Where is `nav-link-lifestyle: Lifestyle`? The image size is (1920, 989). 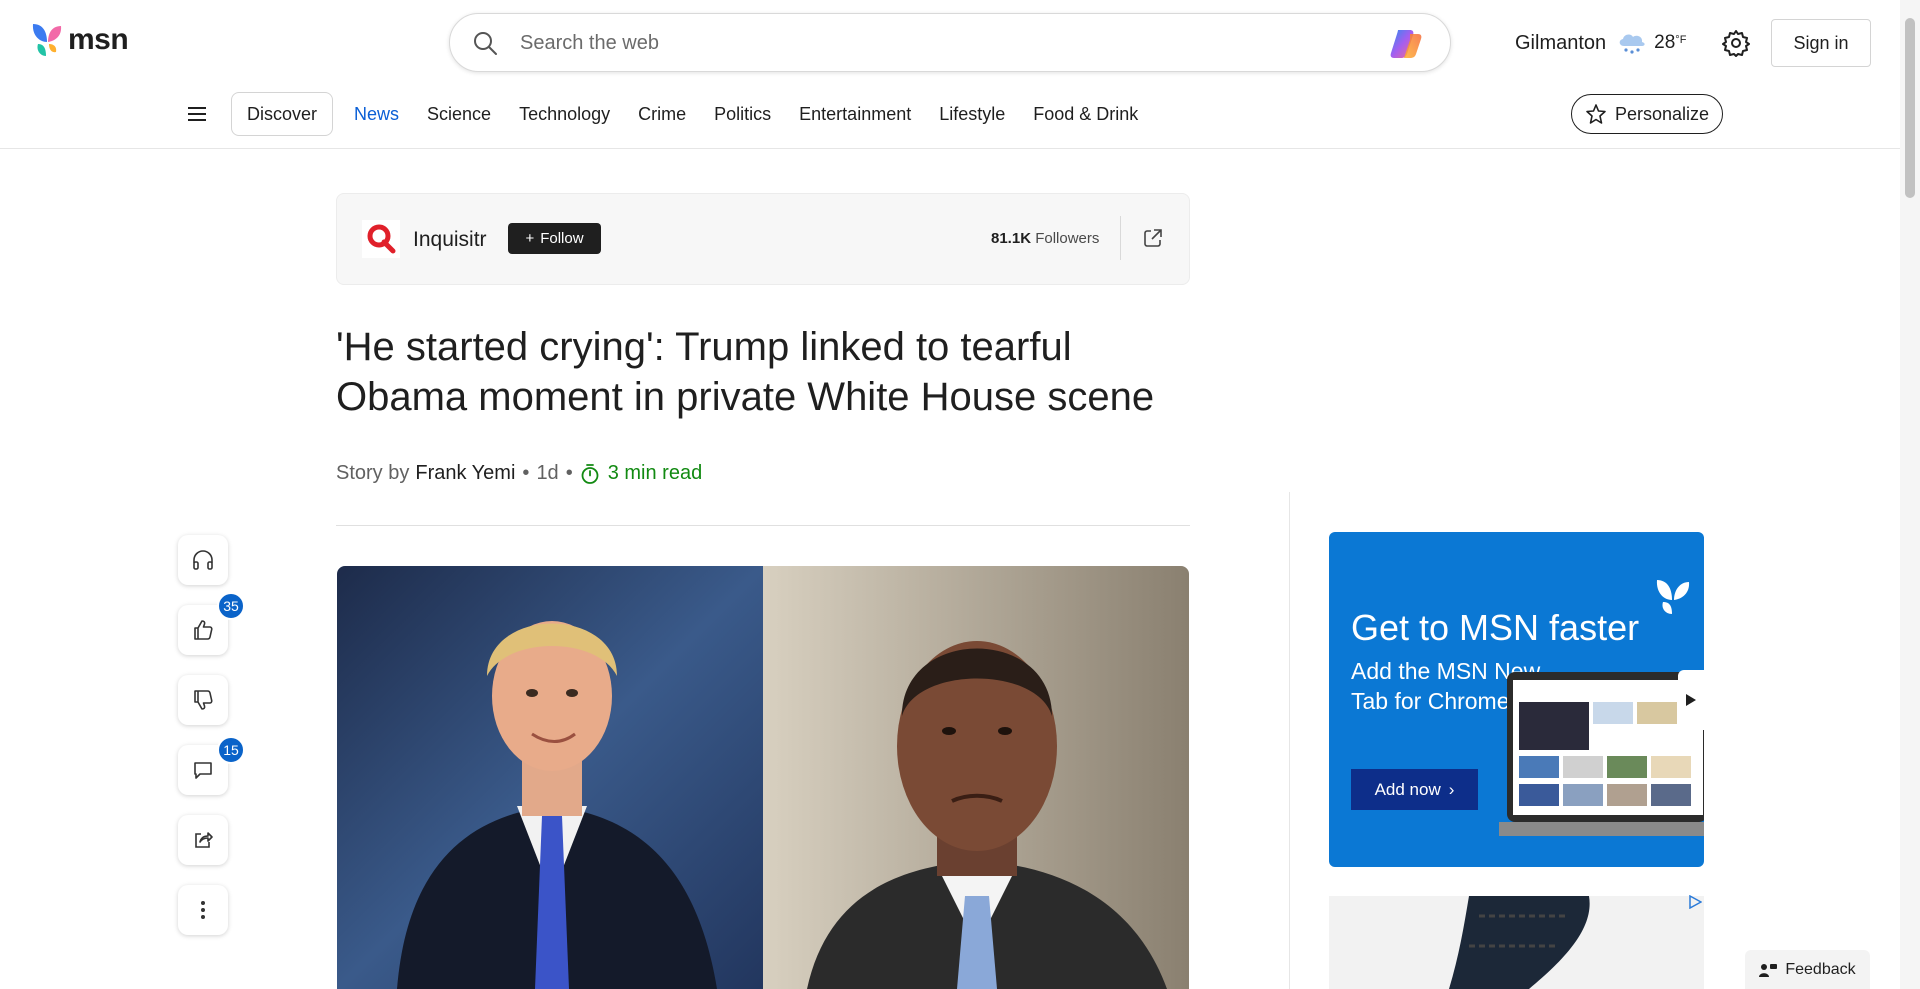 nav-link-lifestyle: Lifestyle is located at coordinates (972, 114).